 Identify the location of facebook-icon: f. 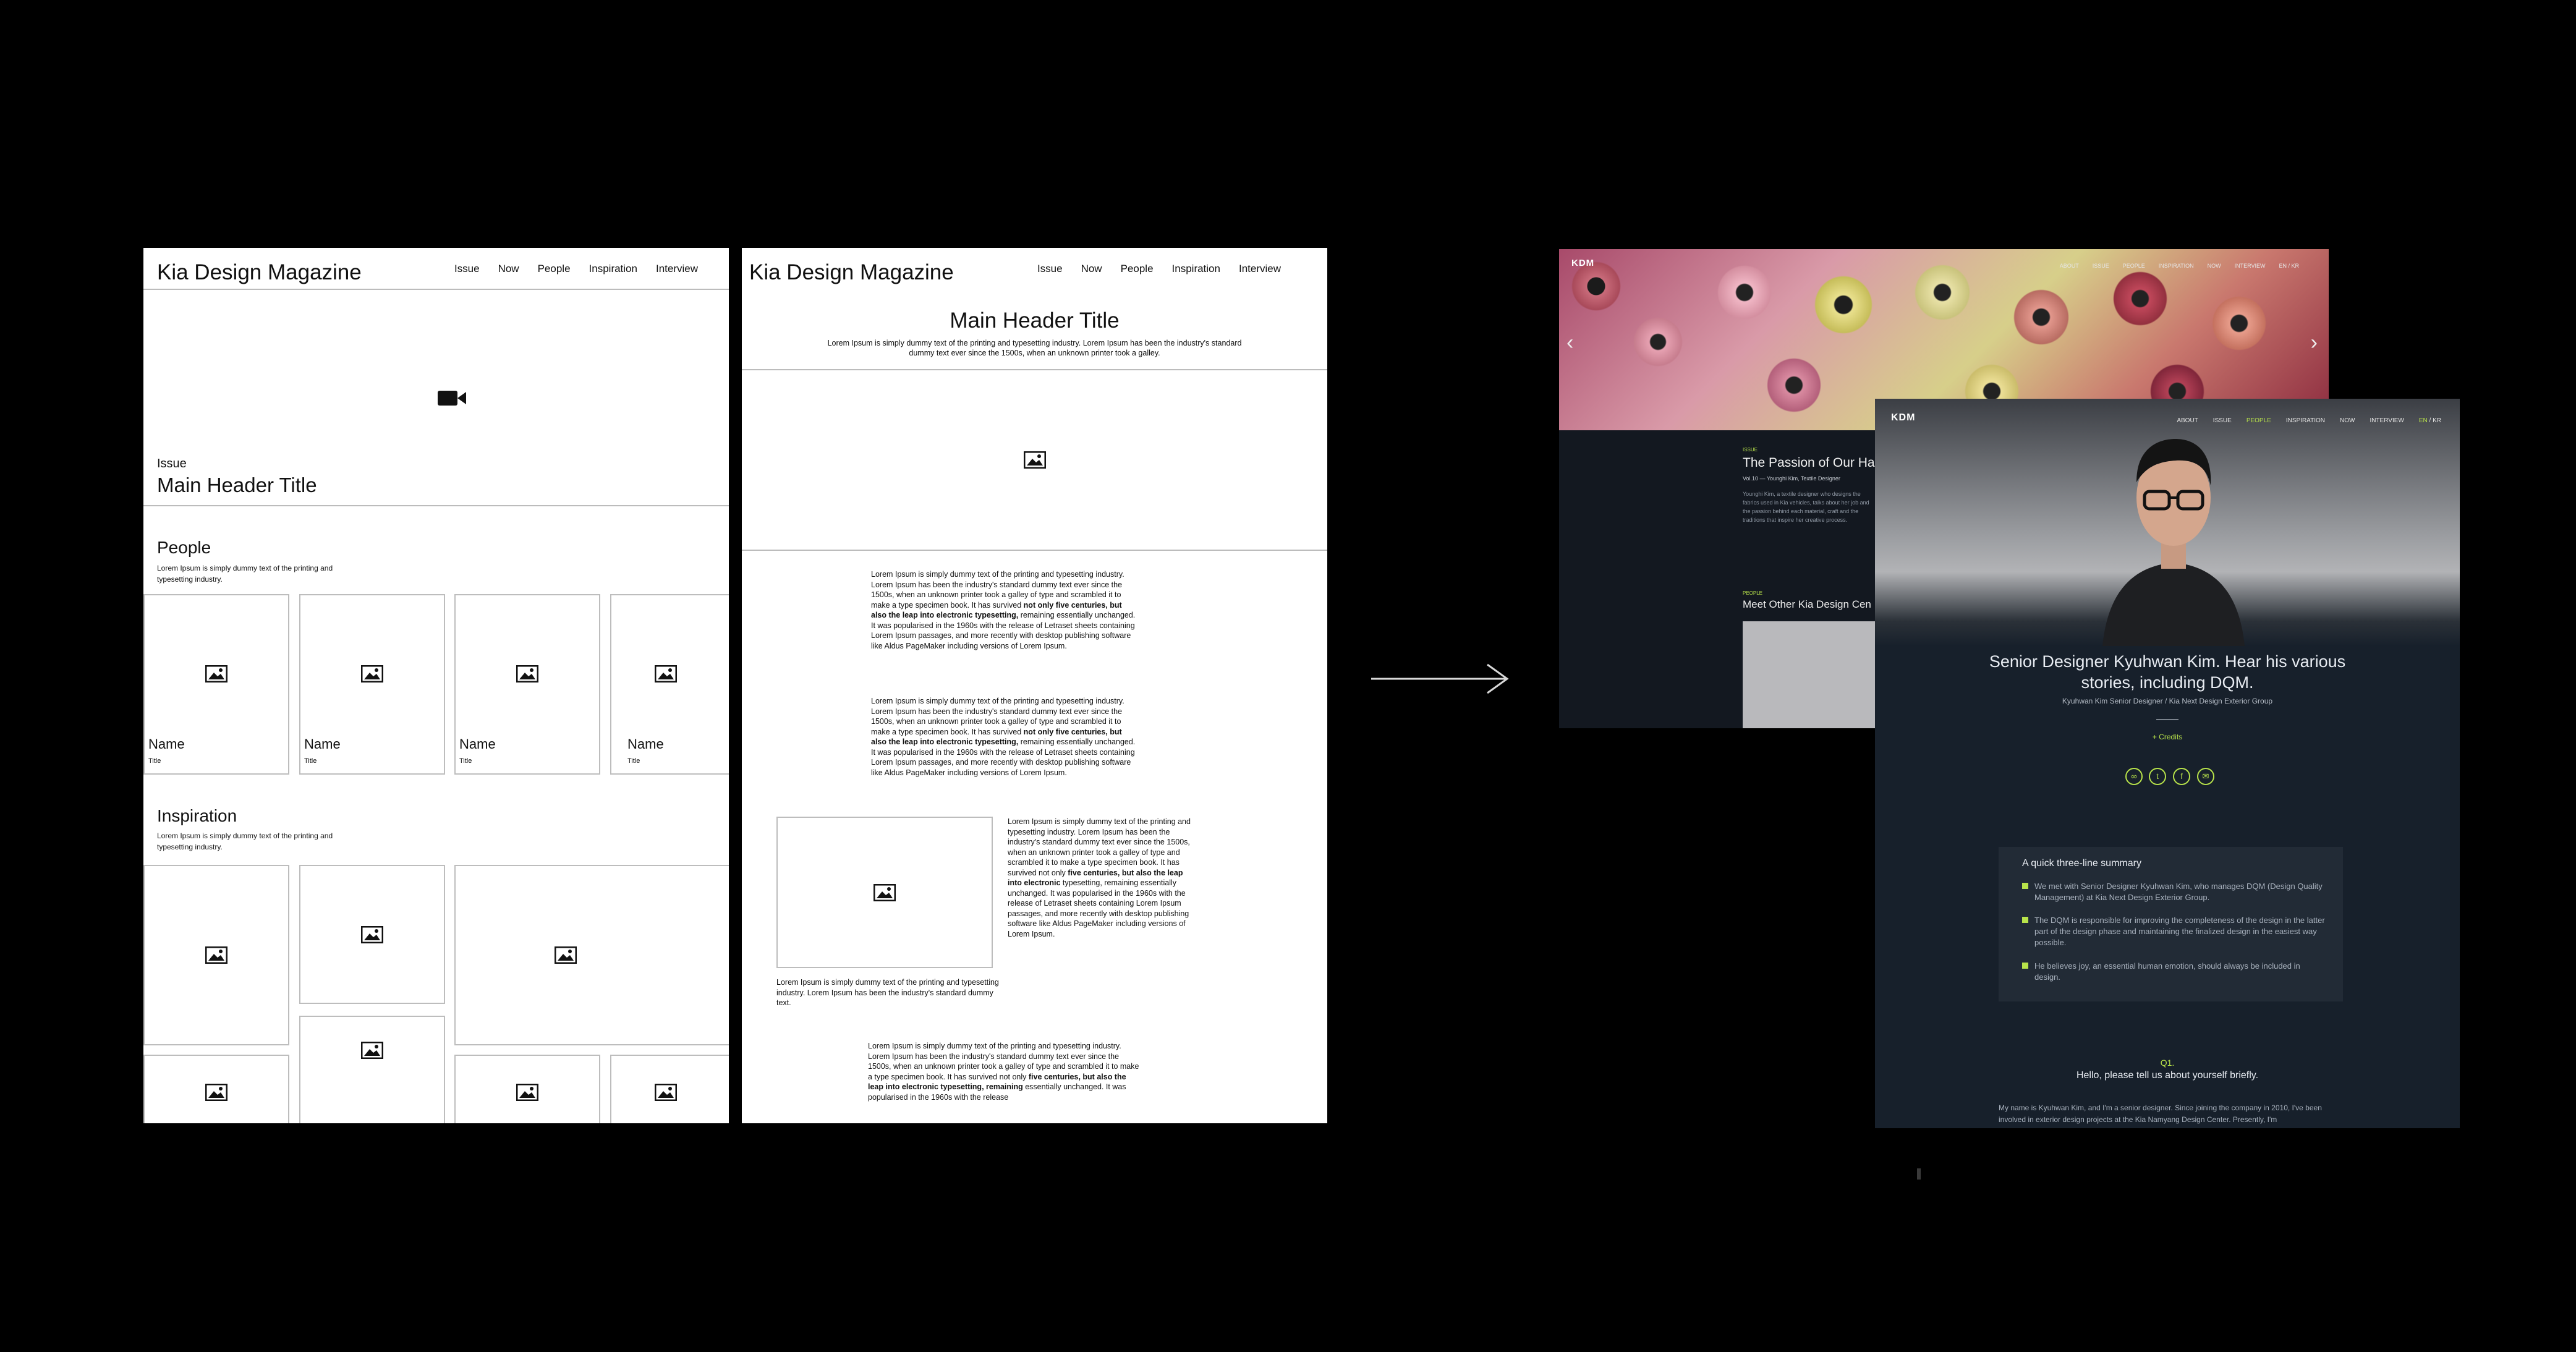
(2181, 776).